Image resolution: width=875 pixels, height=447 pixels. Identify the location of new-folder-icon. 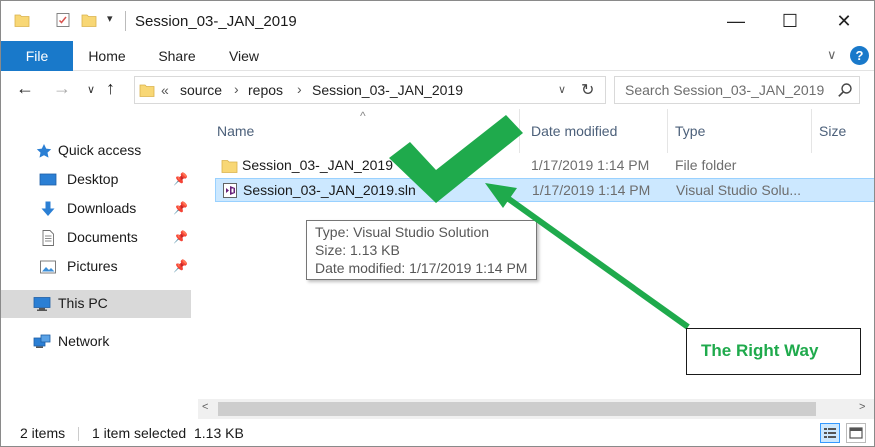
(89, 20).